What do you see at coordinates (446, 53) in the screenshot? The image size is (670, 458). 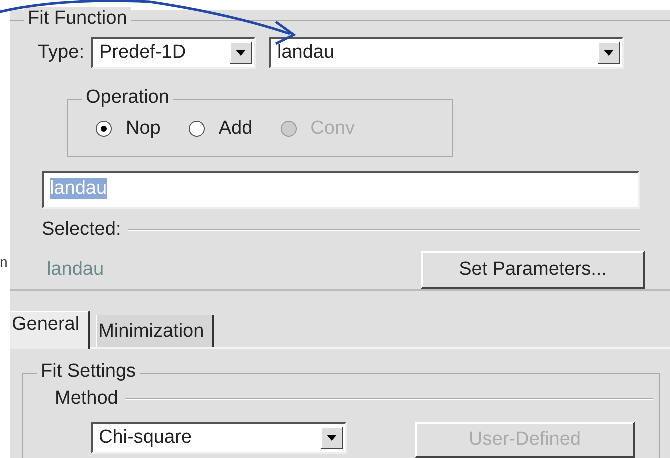 I see `function-dropdown: landau` at bounding box center [446, 53].